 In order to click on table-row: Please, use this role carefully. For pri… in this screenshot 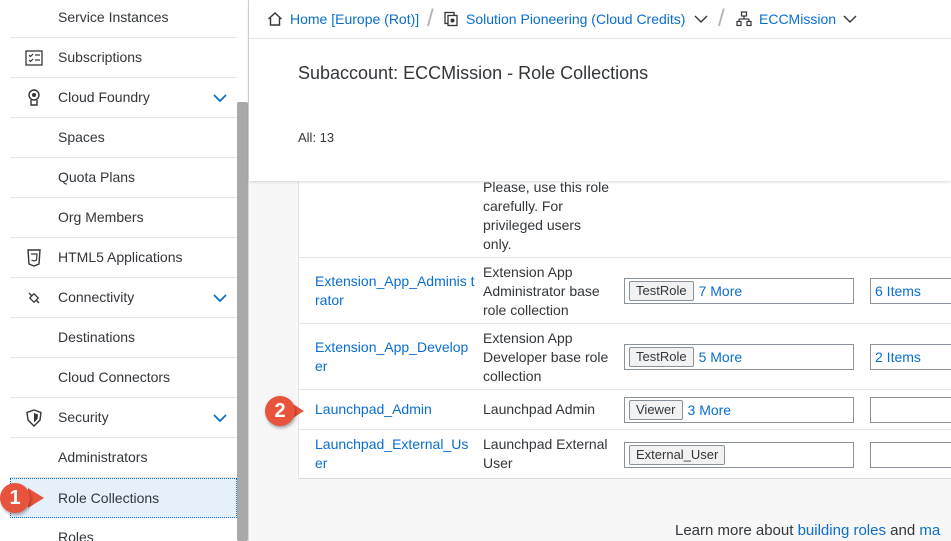, I will do `click(625, 218)`.